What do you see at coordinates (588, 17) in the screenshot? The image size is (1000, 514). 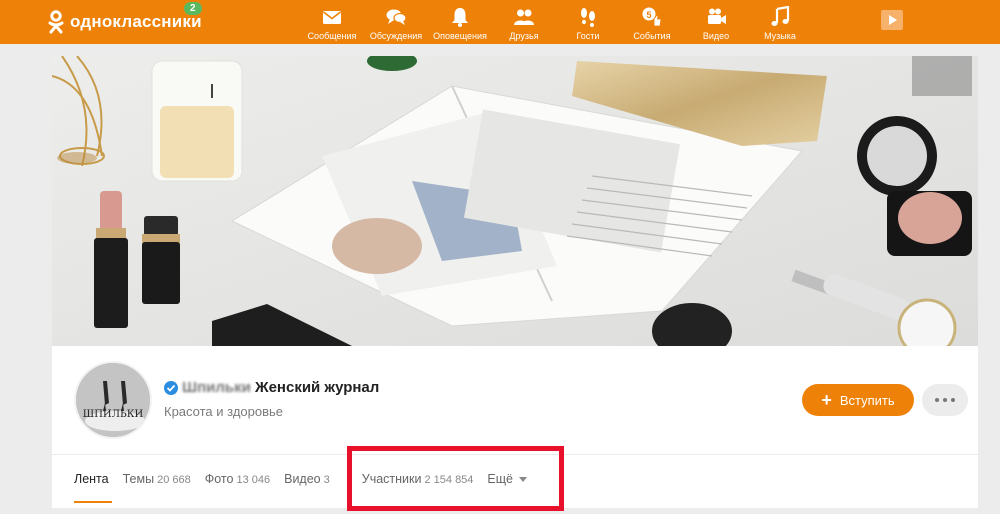 I see `footprints-icon` at bounding box center [588, 17].